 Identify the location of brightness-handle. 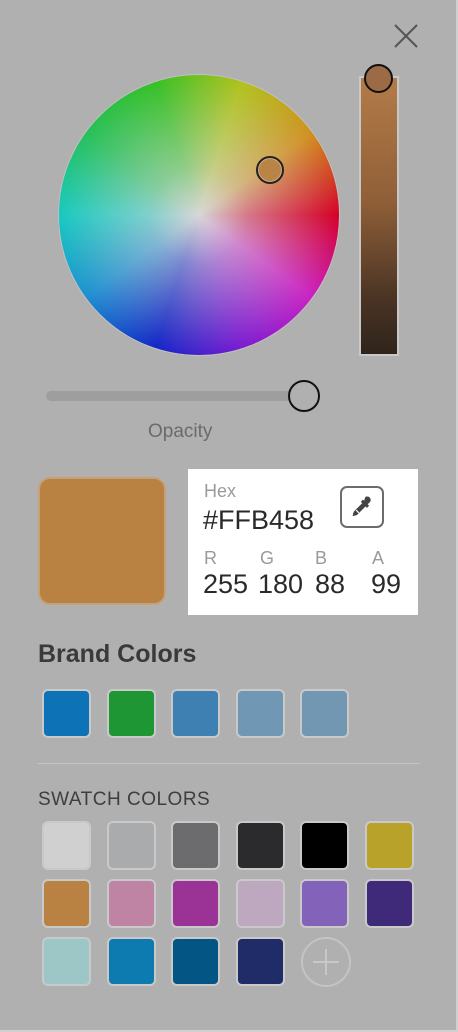
(378, 78).